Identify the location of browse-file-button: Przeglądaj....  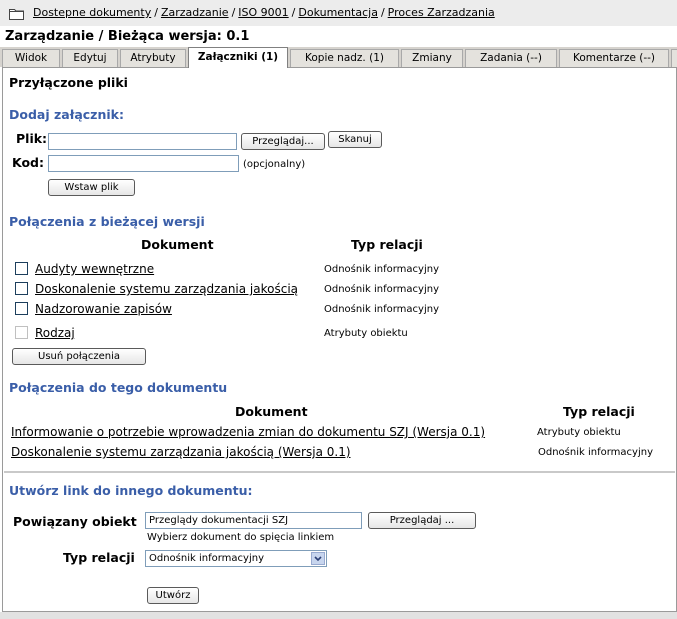
(283, 141).